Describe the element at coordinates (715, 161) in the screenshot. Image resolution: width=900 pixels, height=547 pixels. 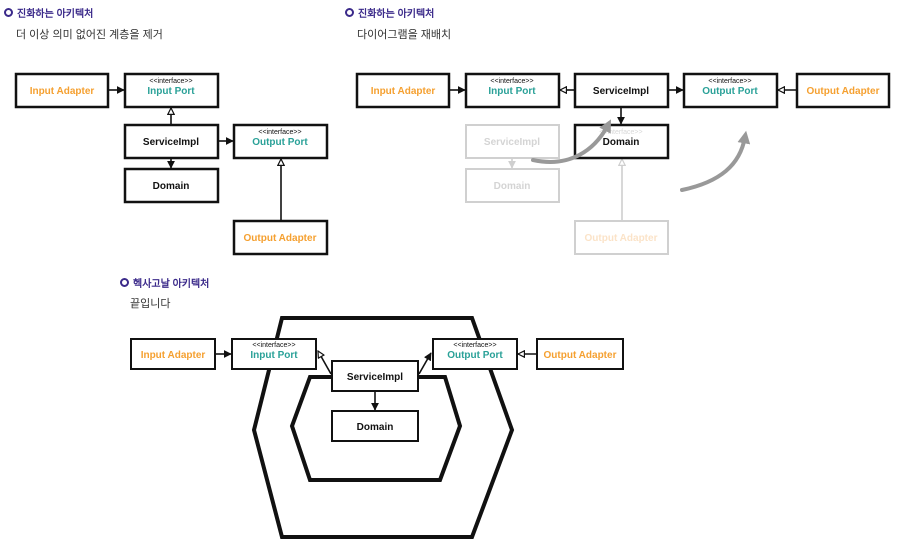
I see `move-arrow-icon` at that location.